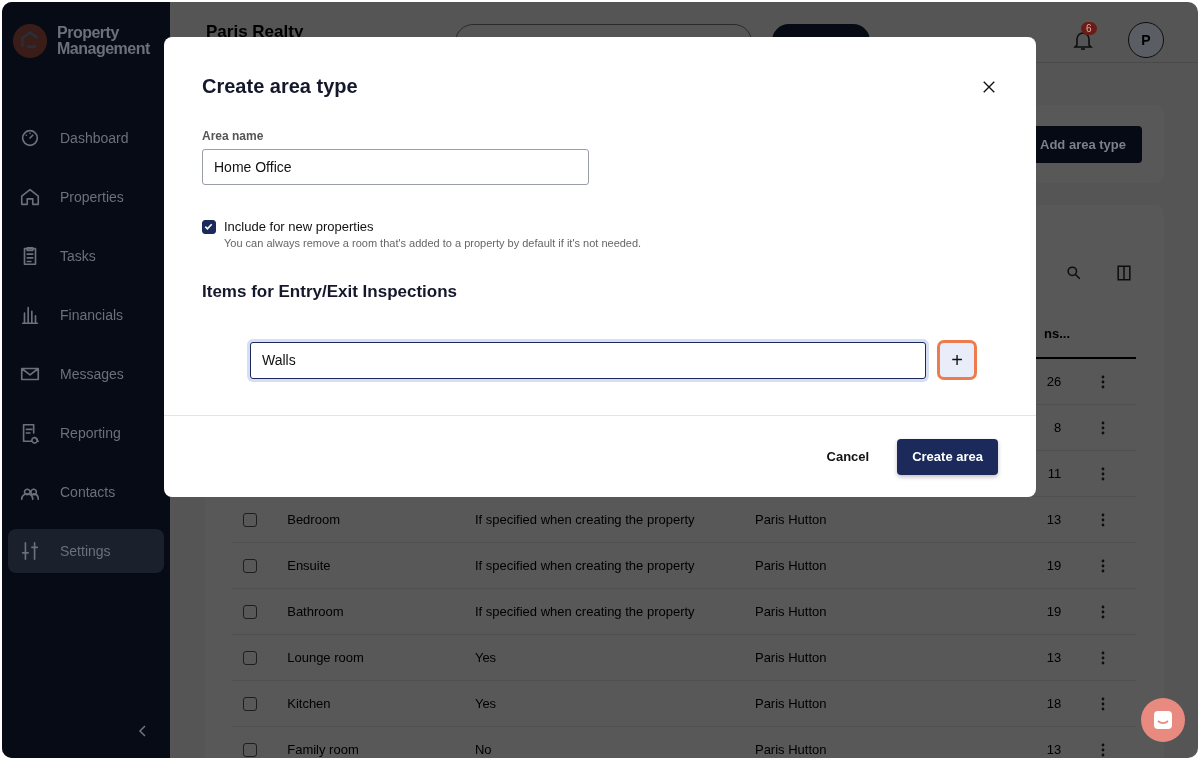 The image size is (1200, 760). What do you see at coordinates (309, 703) in the screenshot?
I see `table-cell: Kitchen` at bounding box center [309, 703].